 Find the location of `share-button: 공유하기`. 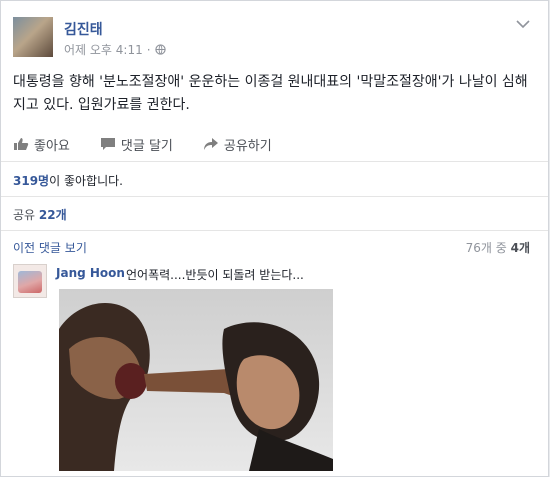

share-button: 공유하기 is located at coordinates (237, 144).